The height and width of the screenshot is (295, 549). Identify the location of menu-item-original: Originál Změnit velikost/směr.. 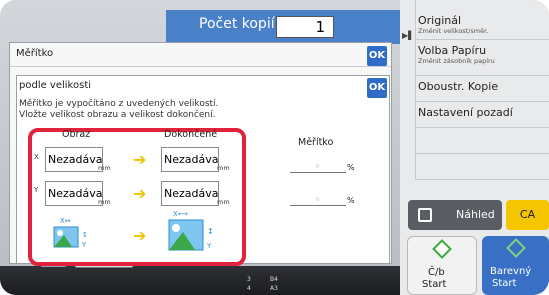
(482, 22).